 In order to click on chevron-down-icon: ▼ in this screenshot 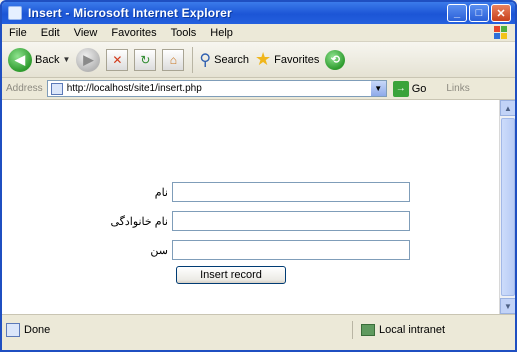, I will do `click(66, 59)`.